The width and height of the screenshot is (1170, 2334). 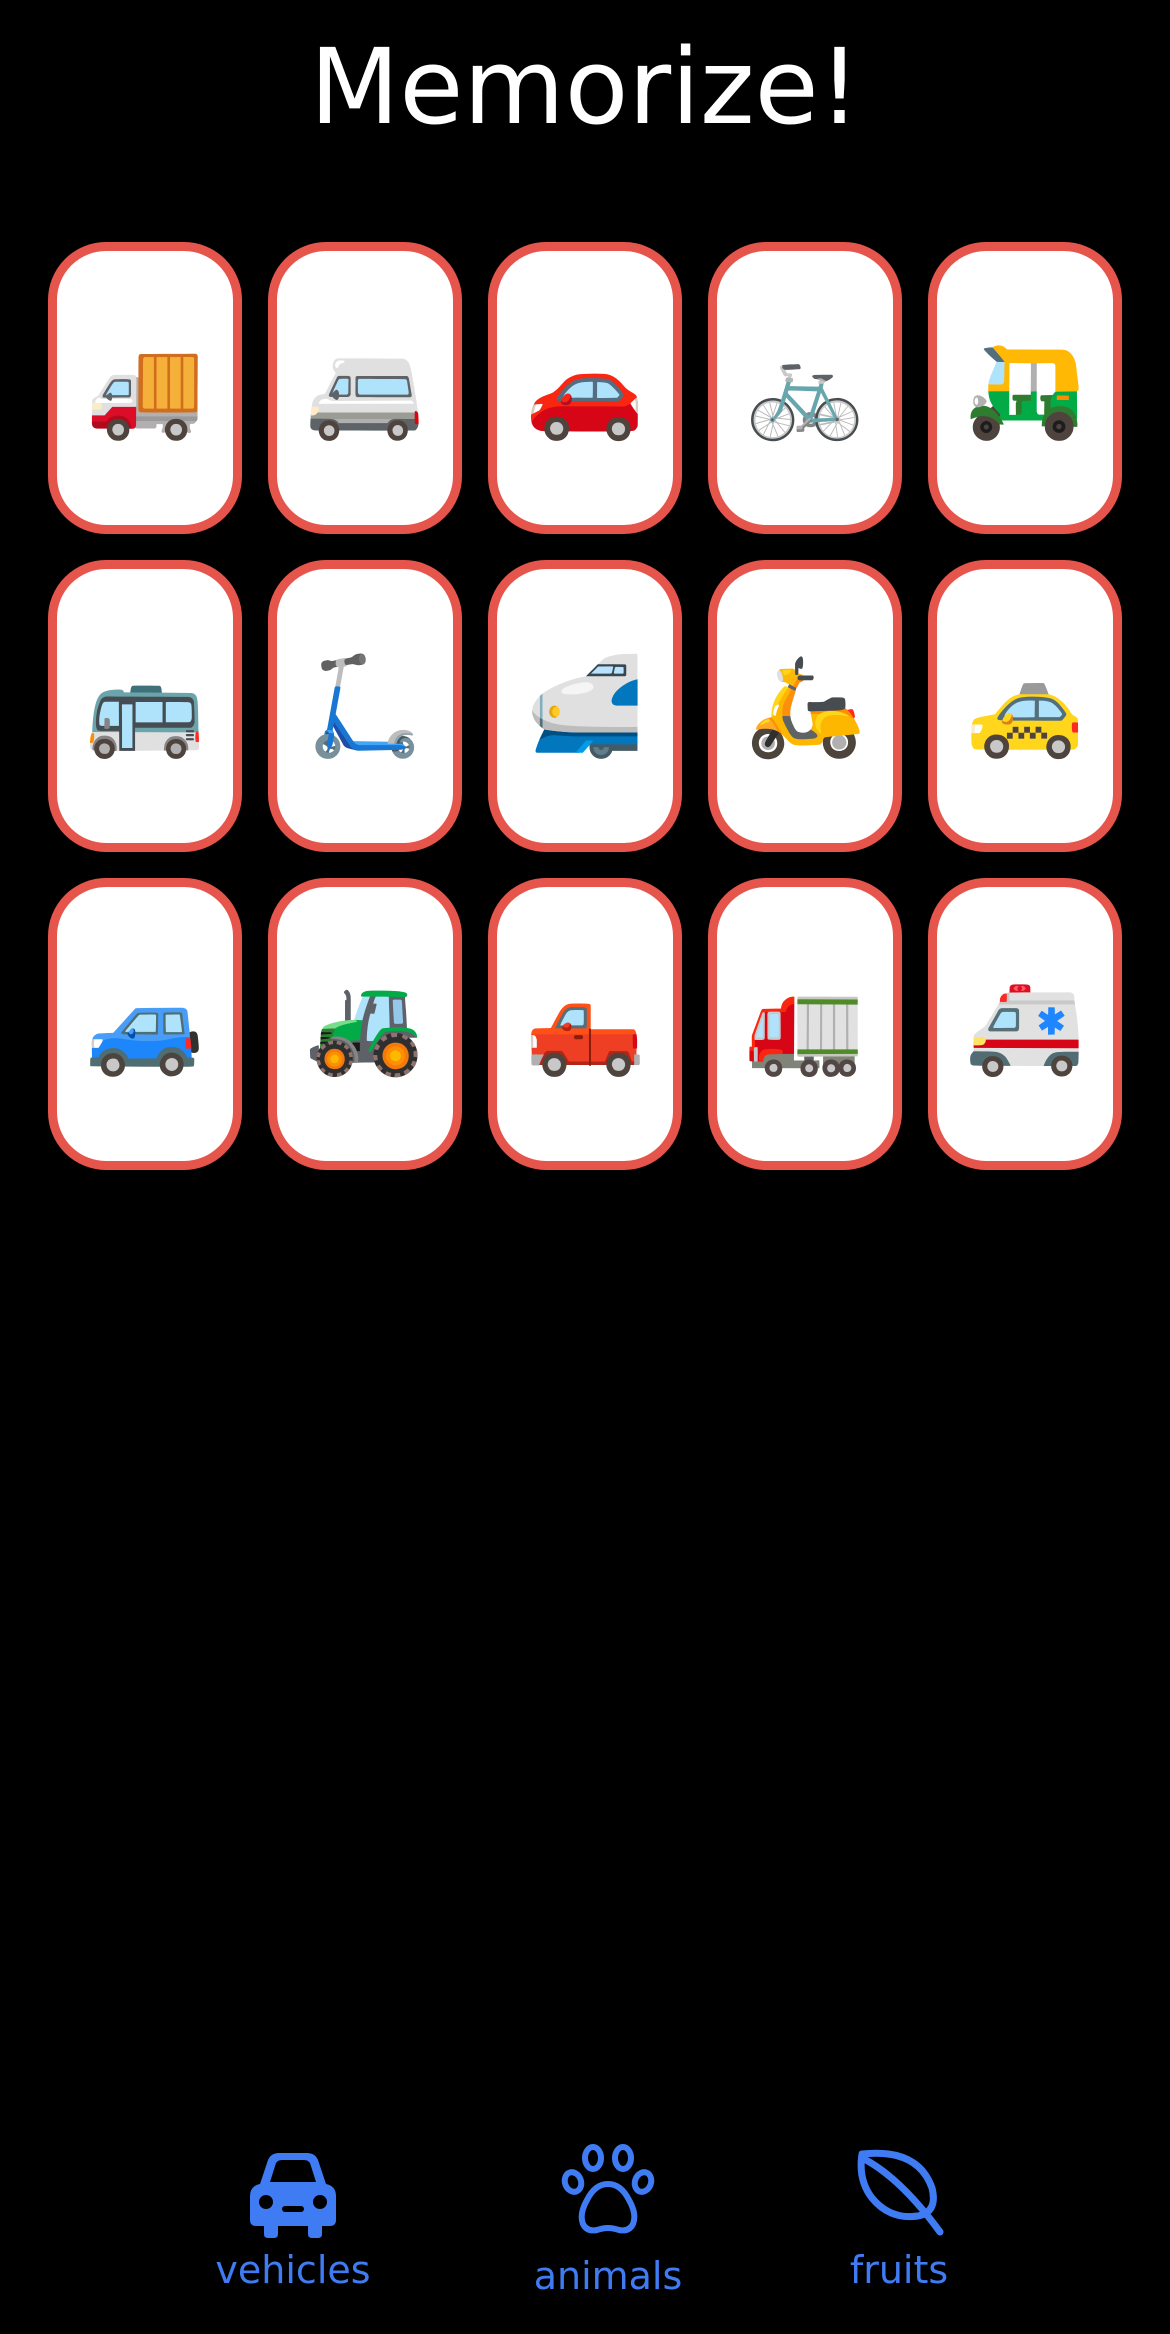 I want to click on card: 🛻, so click(x=585, y=1024).